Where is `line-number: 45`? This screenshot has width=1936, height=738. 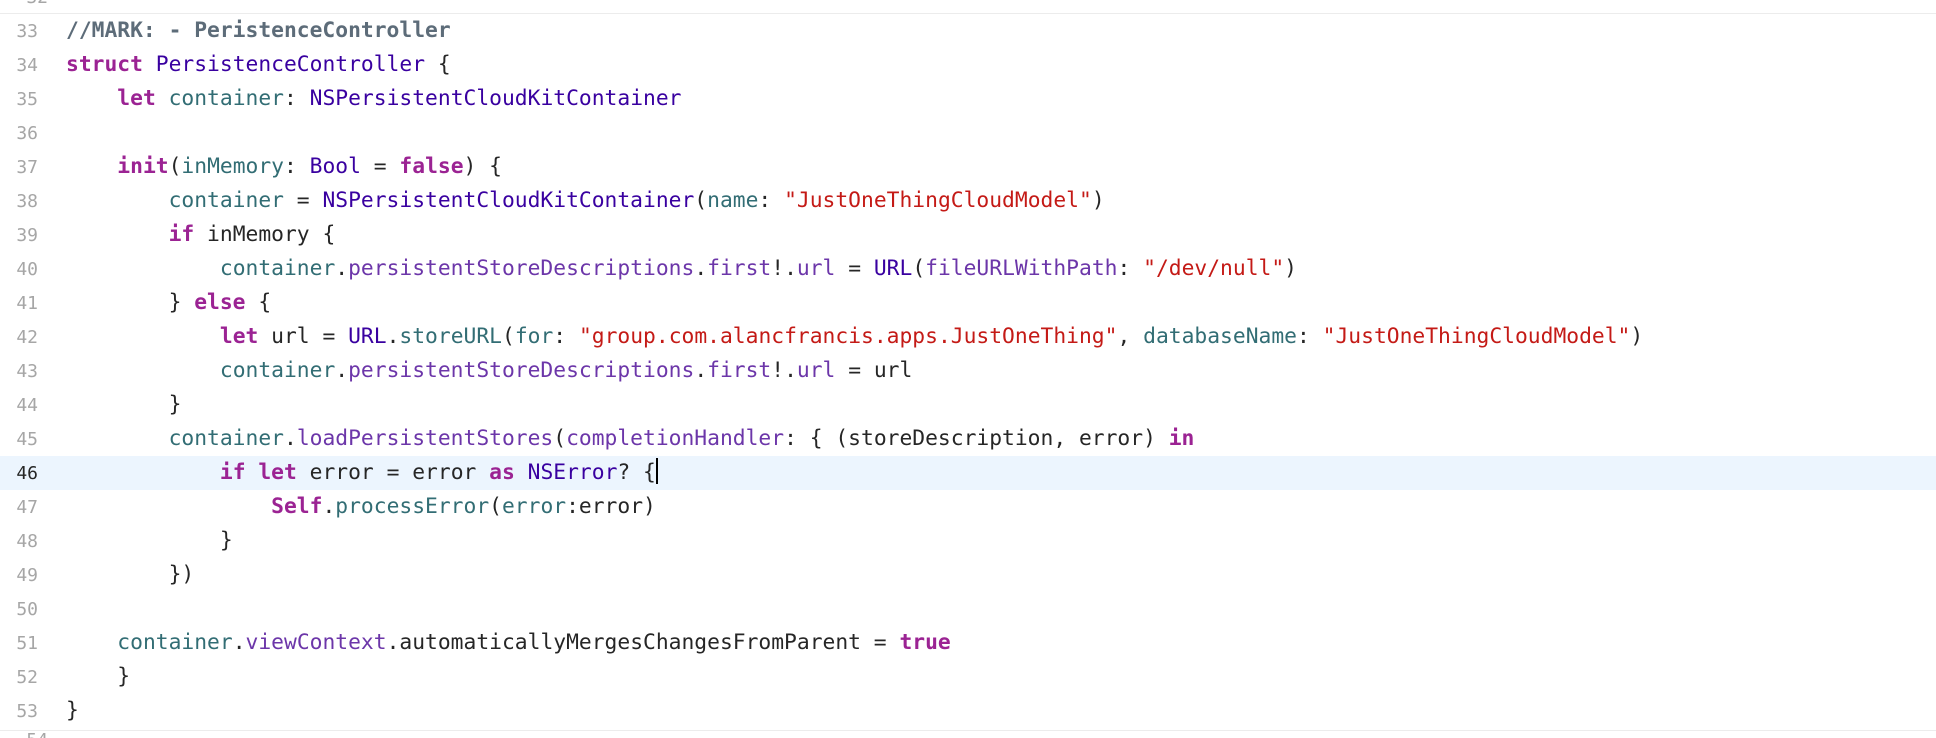 line-number: 45 is located at coordinates (27, 439).